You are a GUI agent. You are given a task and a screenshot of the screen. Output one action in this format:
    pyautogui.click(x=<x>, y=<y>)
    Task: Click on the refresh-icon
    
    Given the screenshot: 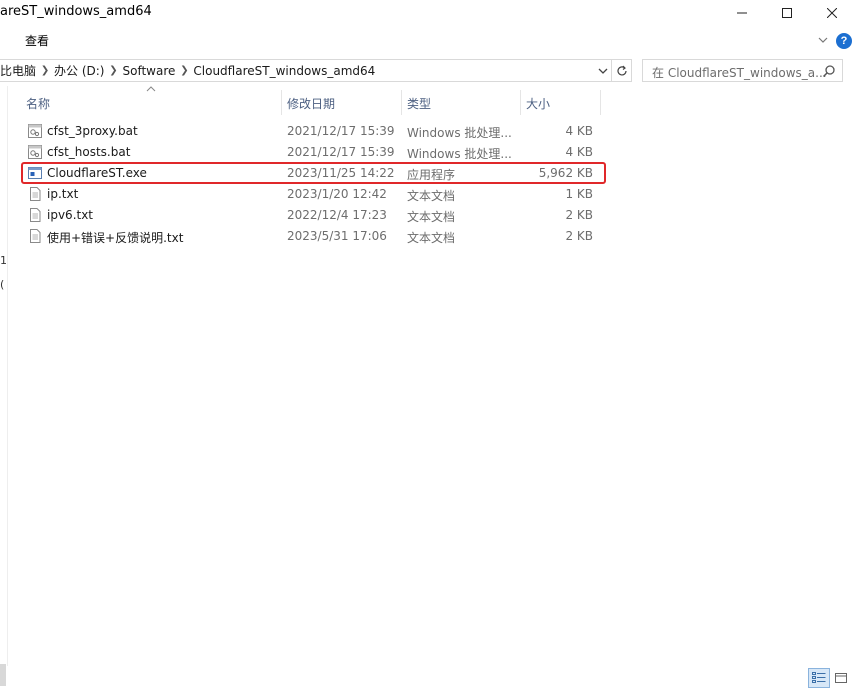 What is the action you would take?
    pyautogui.click(x=621, y=70)
    